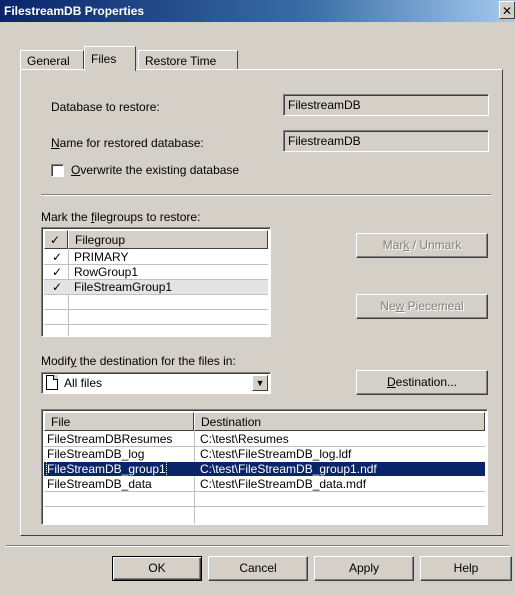  I want to click on cancel-button: Cancel, so click(258, 568).